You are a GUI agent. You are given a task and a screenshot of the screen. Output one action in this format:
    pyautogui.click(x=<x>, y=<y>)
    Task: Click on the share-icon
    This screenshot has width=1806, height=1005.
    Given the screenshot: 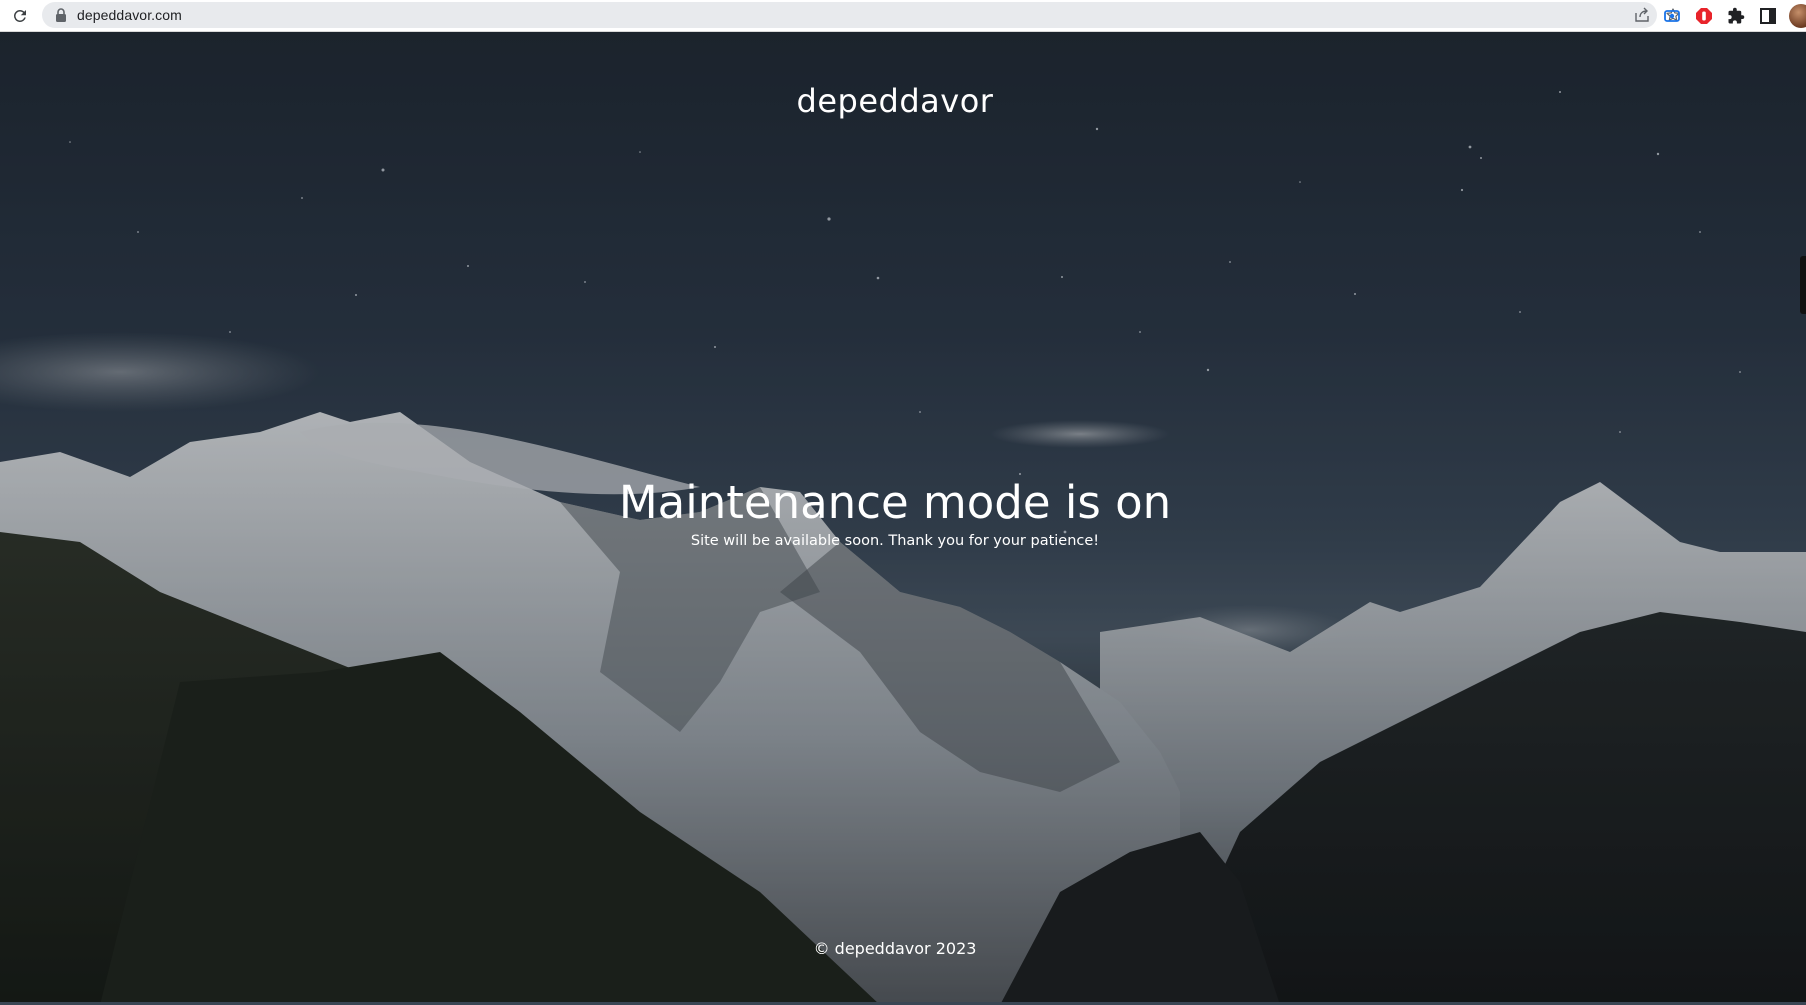 What is the action you would take?
    pyautogui.click(x=1642, y=15)
    